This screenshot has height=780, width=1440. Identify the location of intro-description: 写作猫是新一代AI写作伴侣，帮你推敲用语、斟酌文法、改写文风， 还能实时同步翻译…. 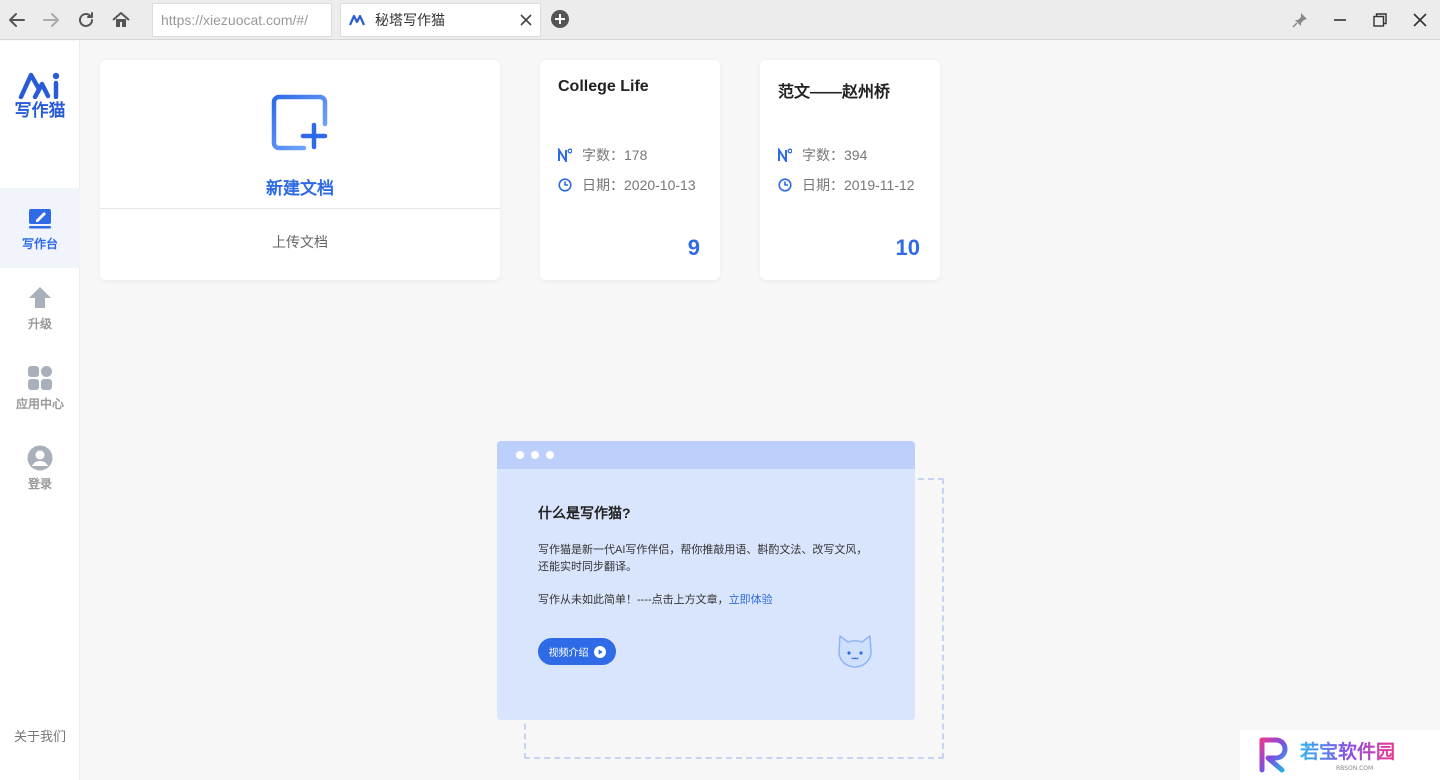
(713, 559).